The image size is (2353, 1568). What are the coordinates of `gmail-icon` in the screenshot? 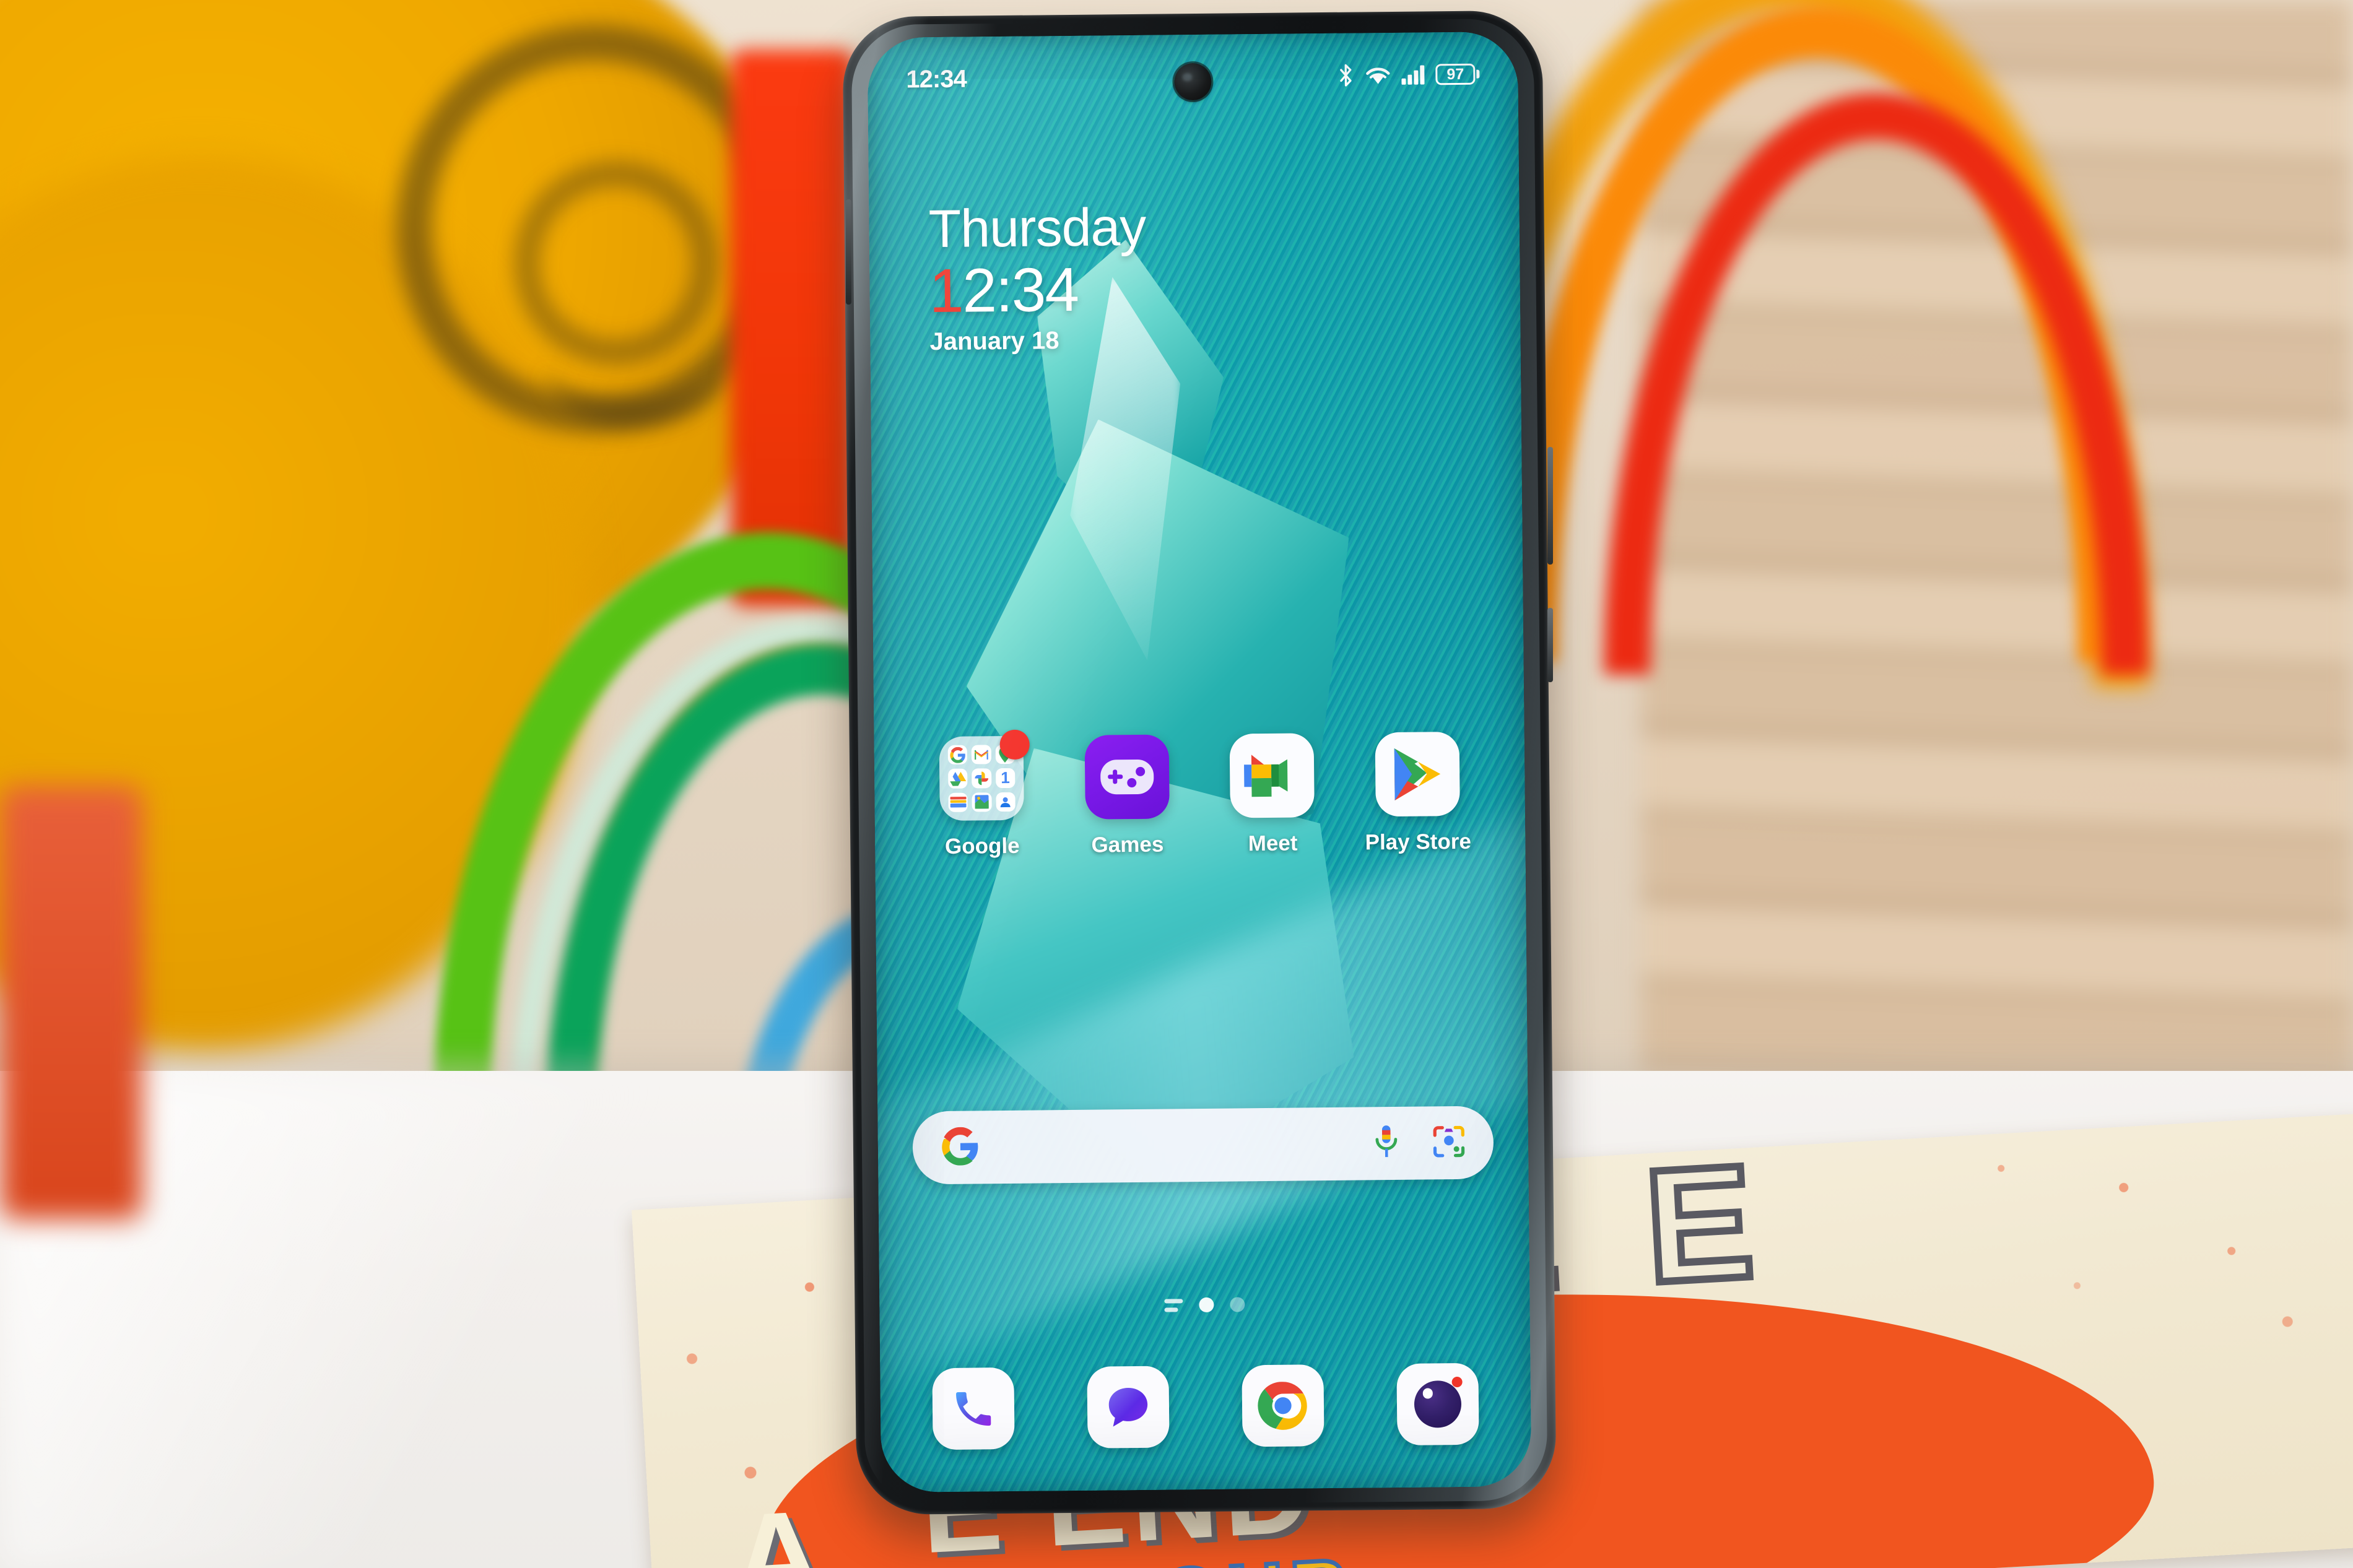 It's located at (981, 755).